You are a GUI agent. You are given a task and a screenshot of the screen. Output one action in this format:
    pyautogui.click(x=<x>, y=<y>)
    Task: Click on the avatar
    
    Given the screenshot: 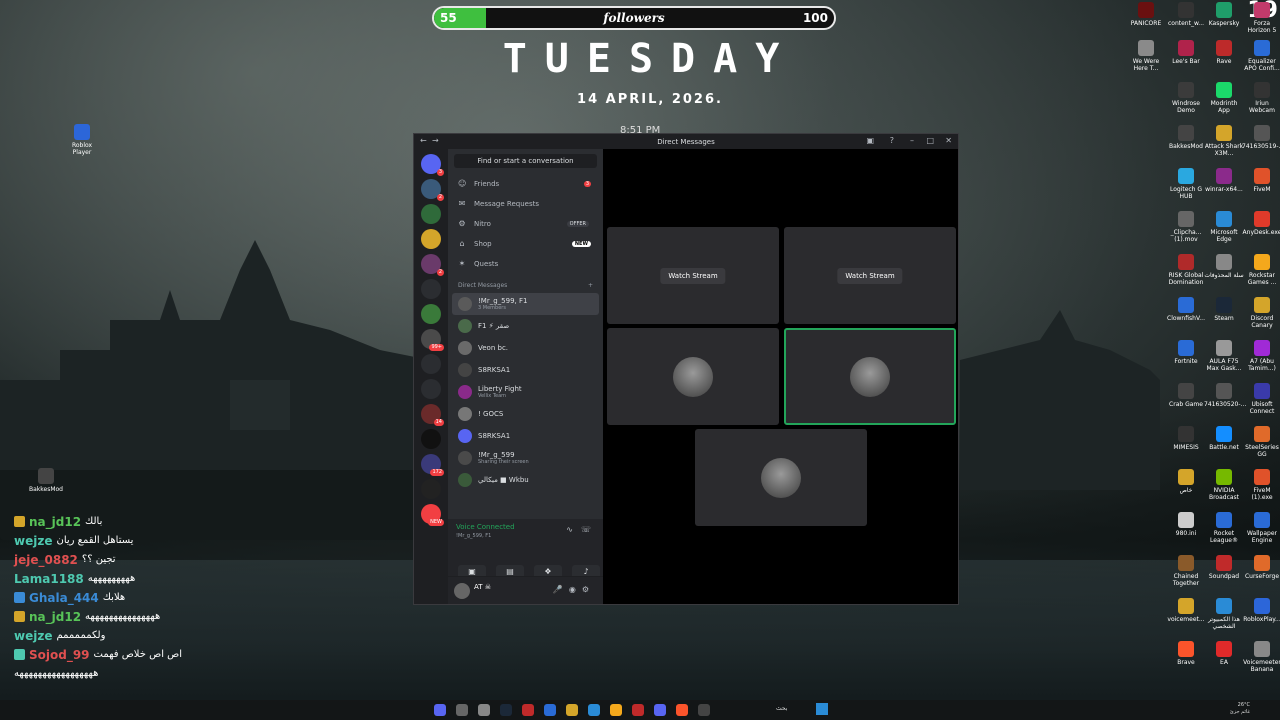 What is the action you would take?
    pyautogui.click(x=462, y=591)
    